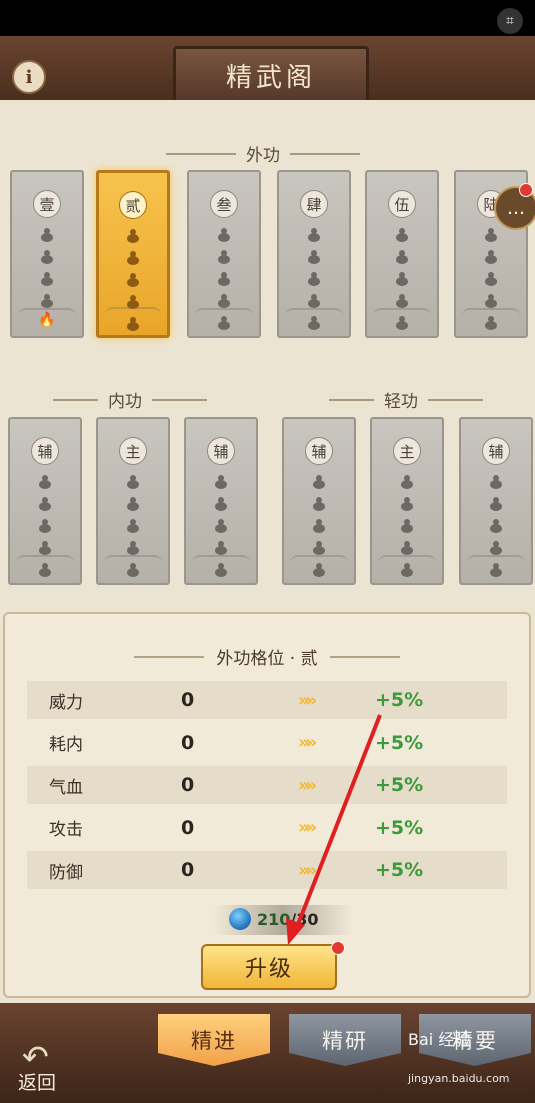 This screenshot has width=535, height=1103. I want to click on watermark-url: jingyan.baidu.com, so click(459, 1078).